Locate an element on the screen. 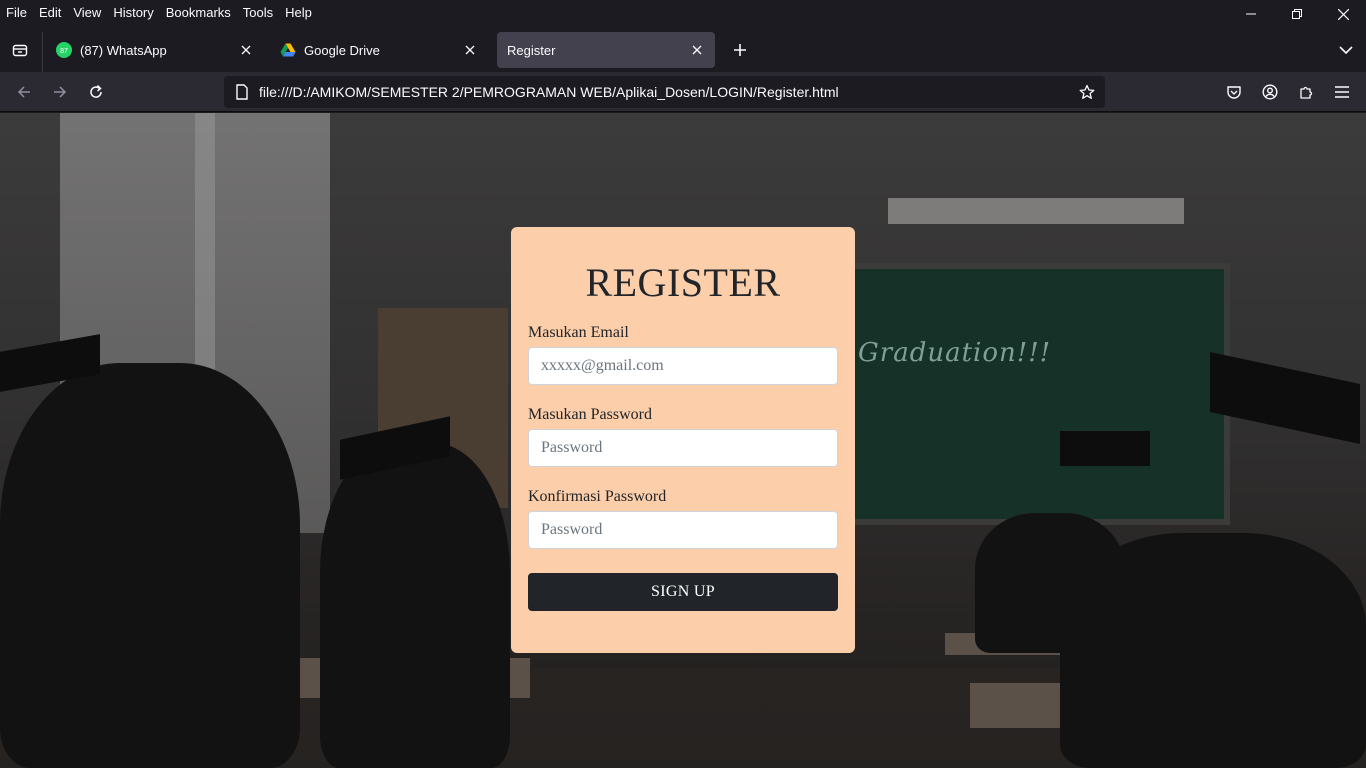 Image resolution: width=1366 pixels, height=768 pixels. menu-history: History is located at coordinates (133, 12).